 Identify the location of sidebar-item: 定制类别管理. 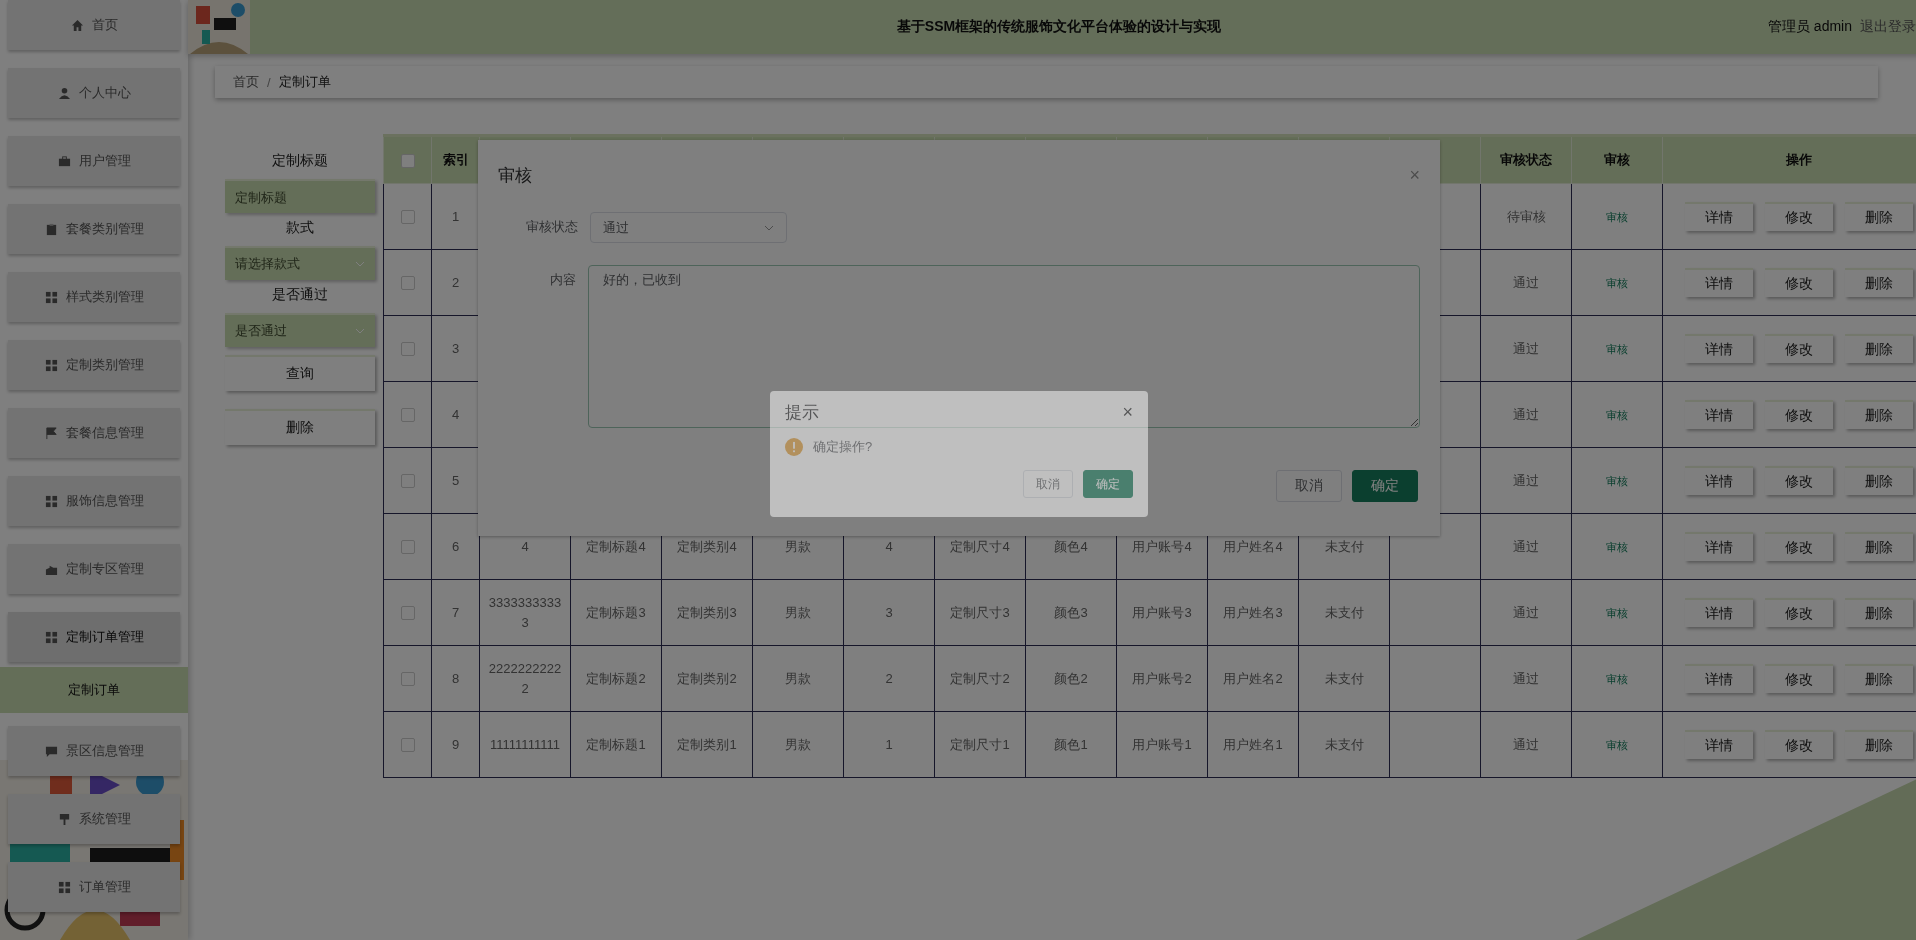
(94, 365).